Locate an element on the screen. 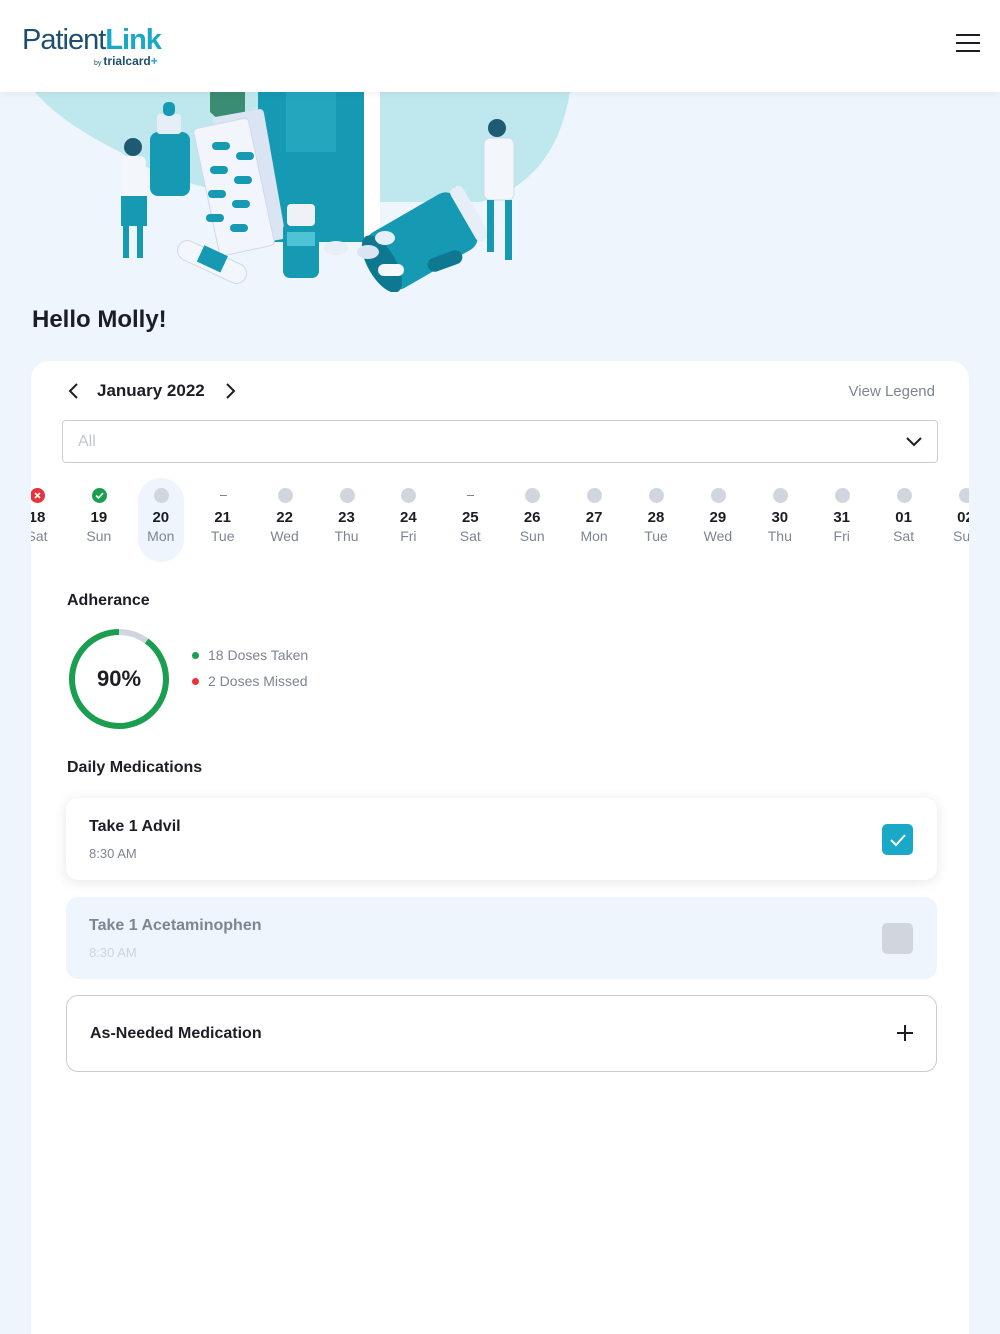 The image size is (1000, 1334). hero-illustration is located at coordinates (310, 192).